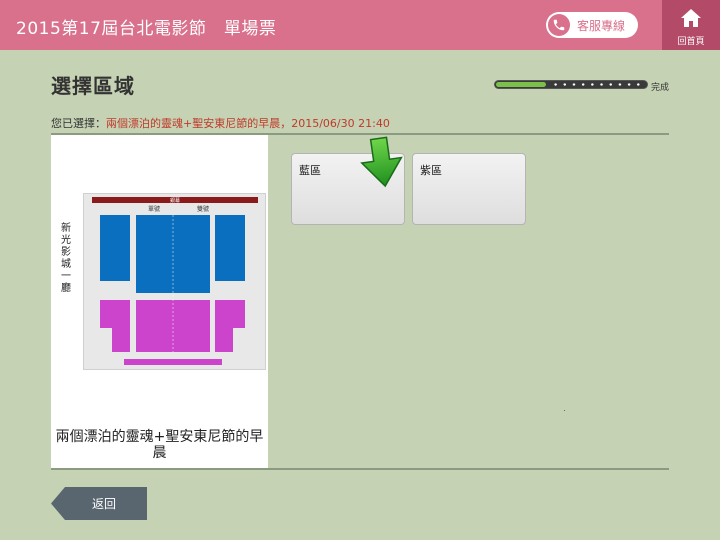  What do you see at coordinates (691, 42) in the screenshot?
I see `home-label: 回首頁` at bounding box center [691, 42].